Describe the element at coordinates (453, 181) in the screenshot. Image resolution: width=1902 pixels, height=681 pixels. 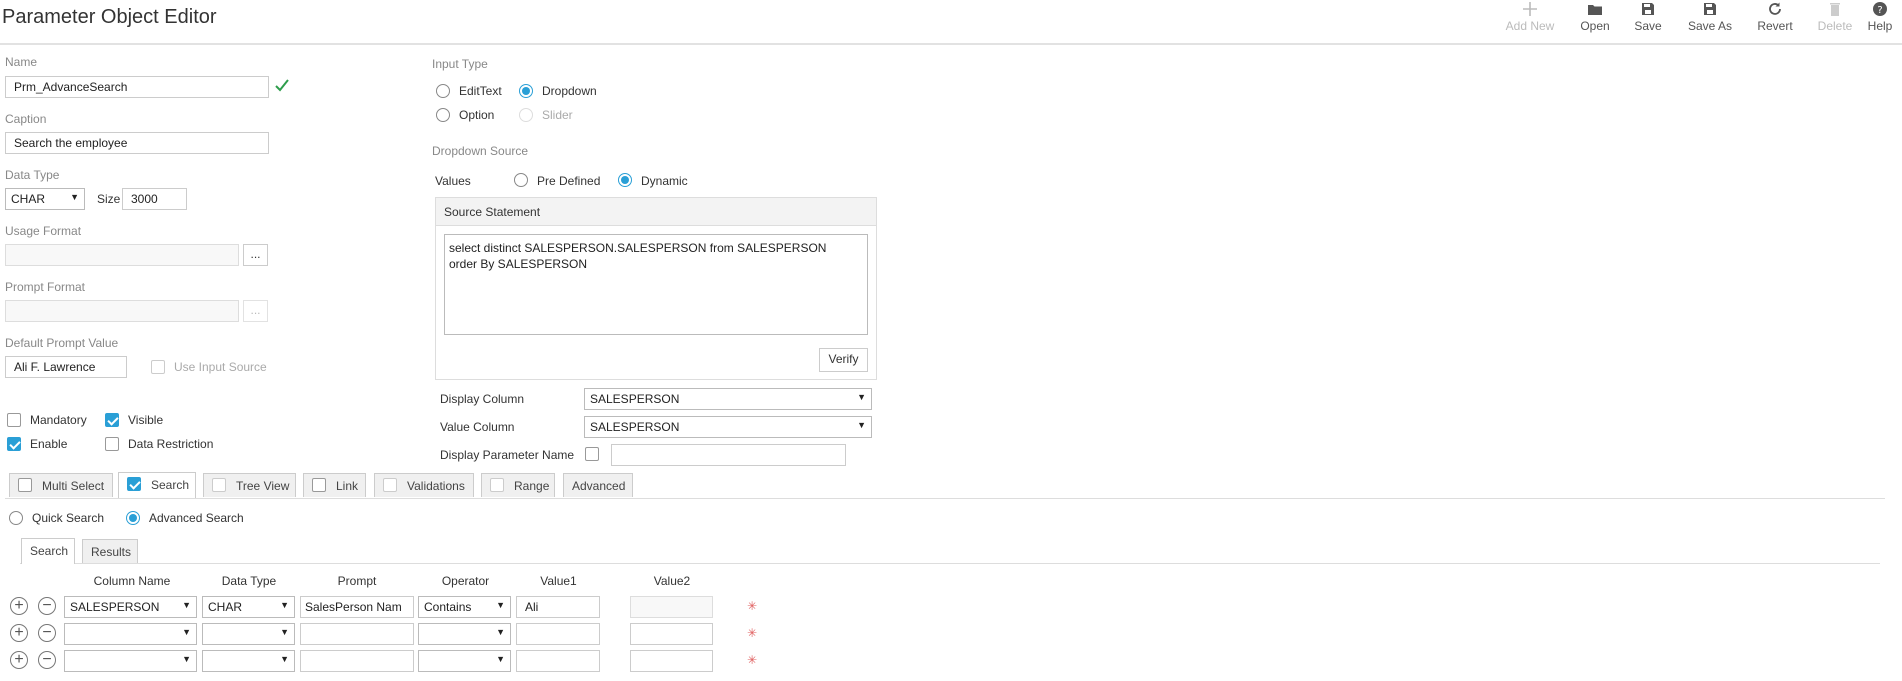
I see `values-label: Values` at that location.